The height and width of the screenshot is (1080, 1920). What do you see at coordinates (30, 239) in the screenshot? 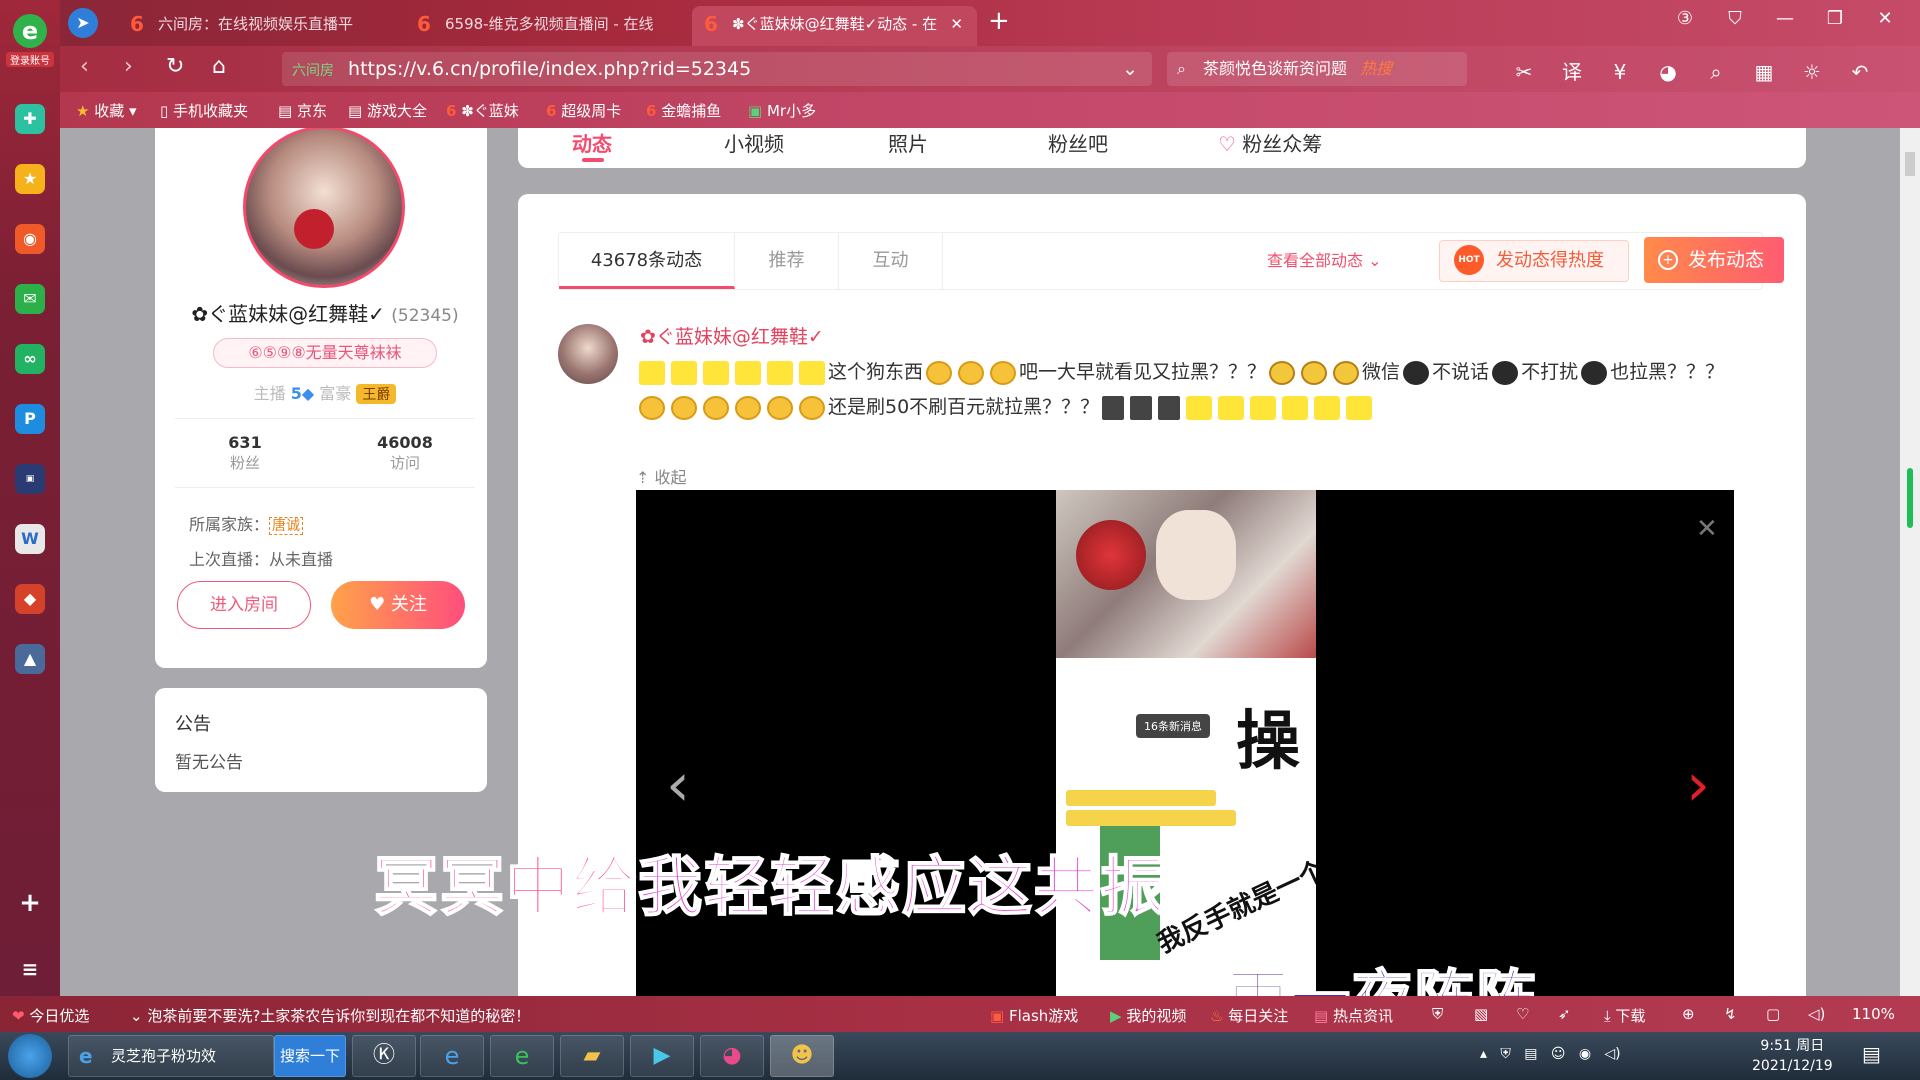
I see `weibo-app-icon: ◉` at bounding box center [30, 239].